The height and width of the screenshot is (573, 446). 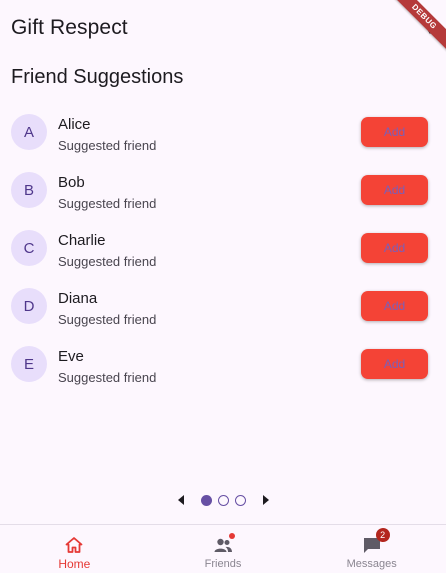 I want to click on page-dot-active, so click(x=206, y=500).